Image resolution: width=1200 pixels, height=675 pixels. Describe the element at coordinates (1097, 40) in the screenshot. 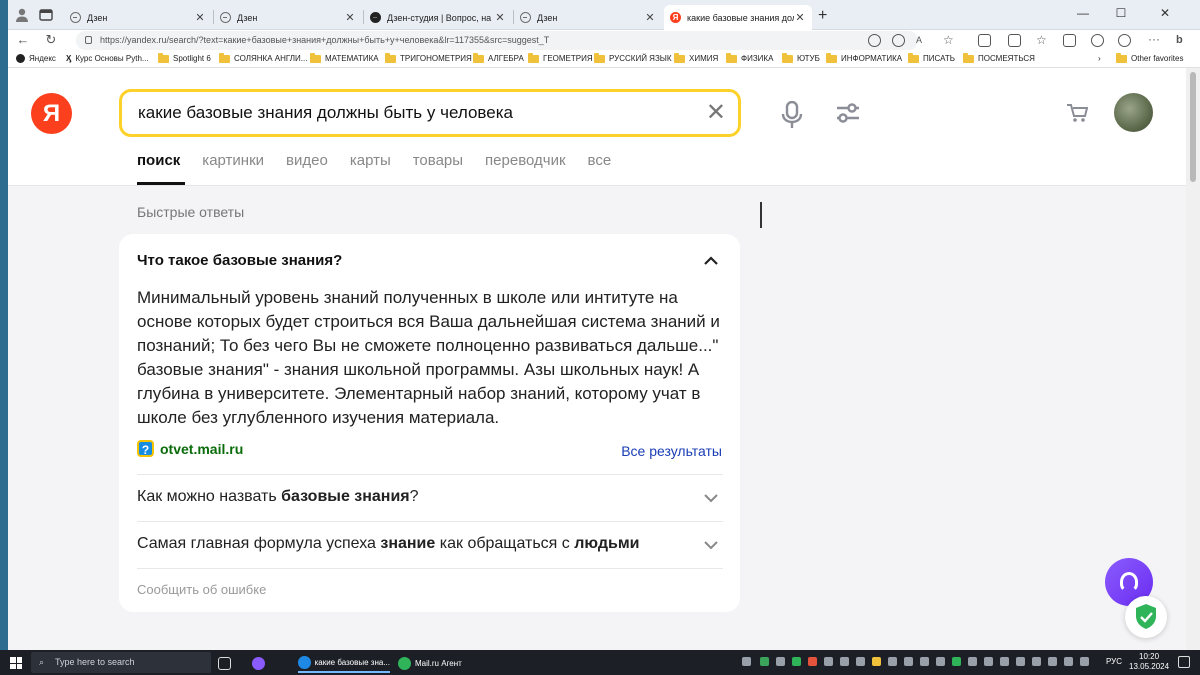

I see `history-icon` at that location.